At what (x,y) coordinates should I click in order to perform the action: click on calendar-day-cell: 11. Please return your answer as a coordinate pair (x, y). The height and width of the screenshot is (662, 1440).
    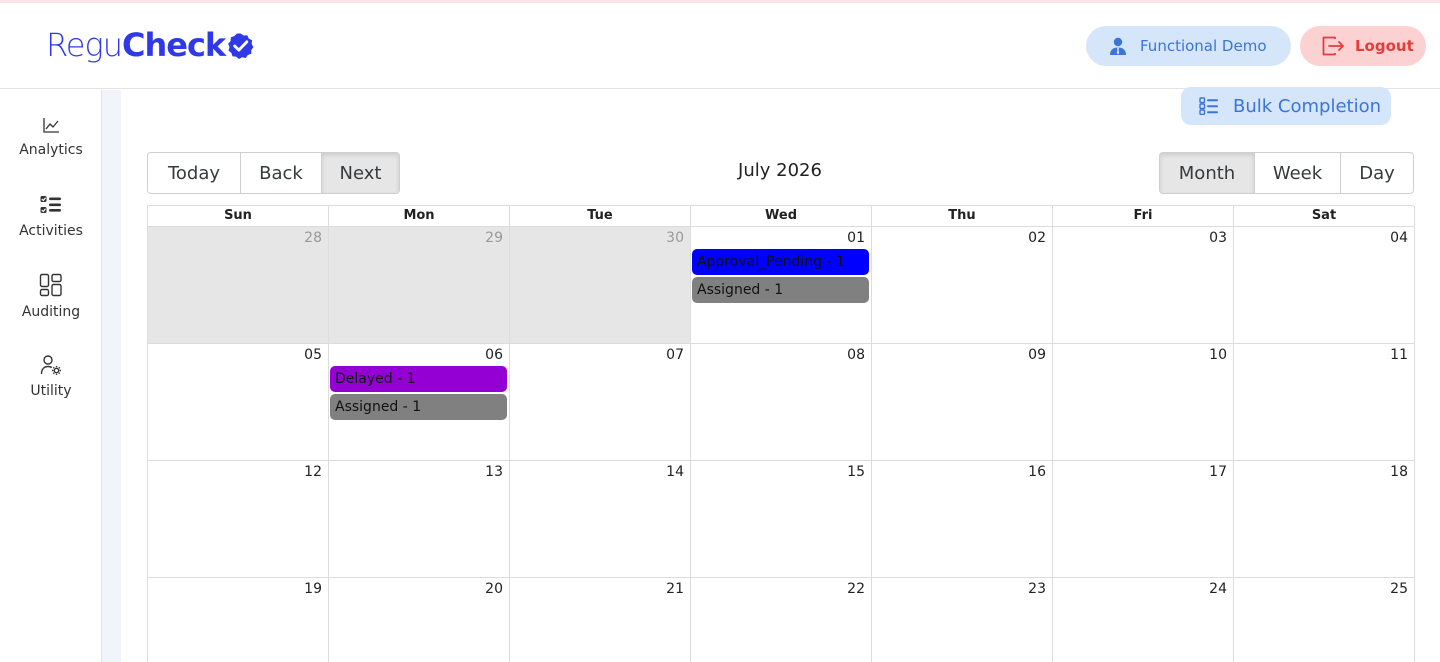
    Looking at the image, I should click on (1324, 402).